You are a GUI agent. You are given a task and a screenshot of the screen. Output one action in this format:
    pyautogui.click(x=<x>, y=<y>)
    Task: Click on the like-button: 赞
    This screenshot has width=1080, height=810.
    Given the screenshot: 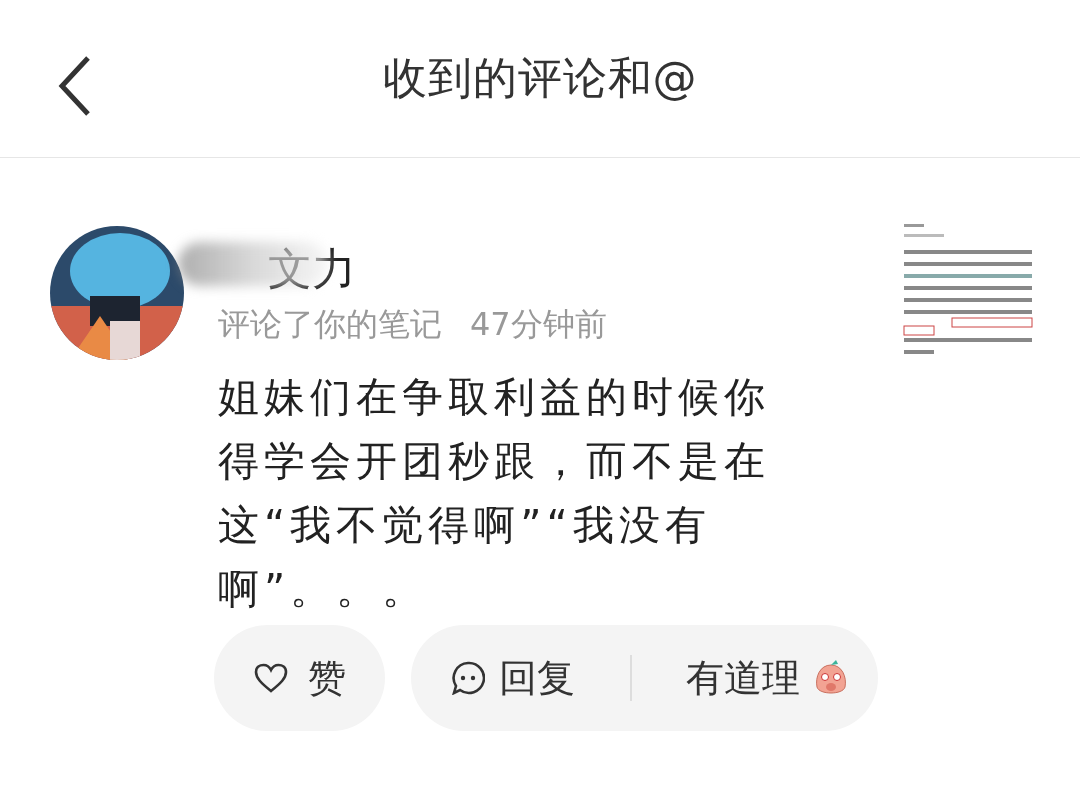 What is the action you would take?
    pyautogui.click(x=299, y=678)
    